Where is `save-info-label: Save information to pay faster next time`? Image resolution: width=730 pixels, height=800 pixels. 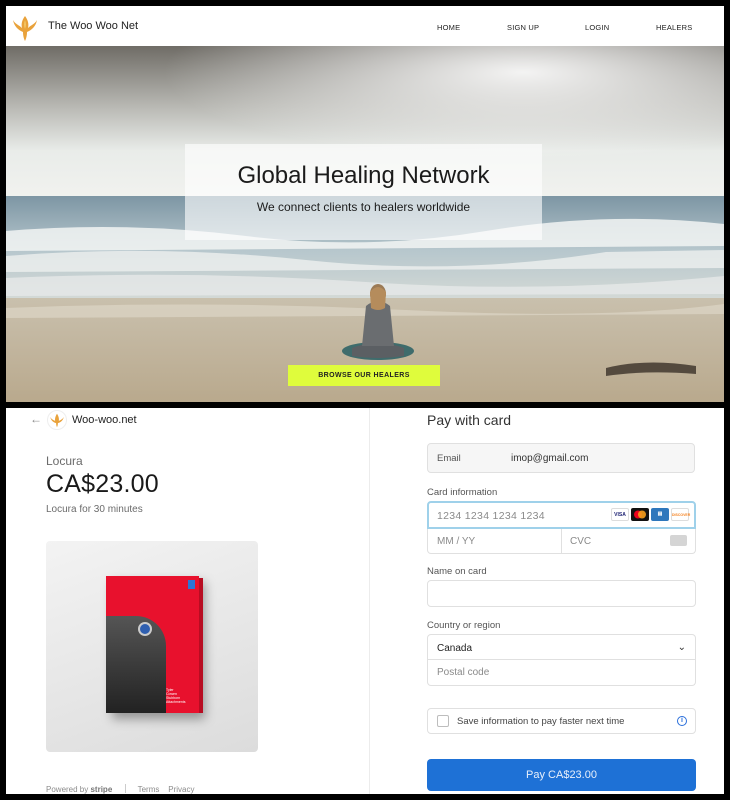
save-info-label: Save information to pay faster next time is located at coordinates (541, 721).